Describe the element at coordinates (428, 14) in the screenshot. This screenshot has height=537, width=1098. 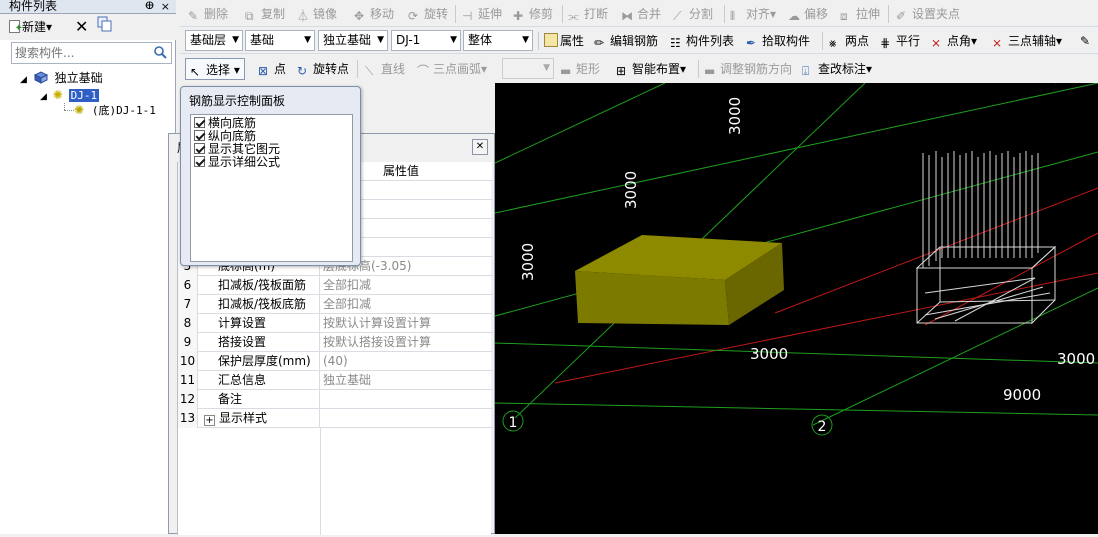
I see `rotate-button: ⟳ 旋转` at that location.